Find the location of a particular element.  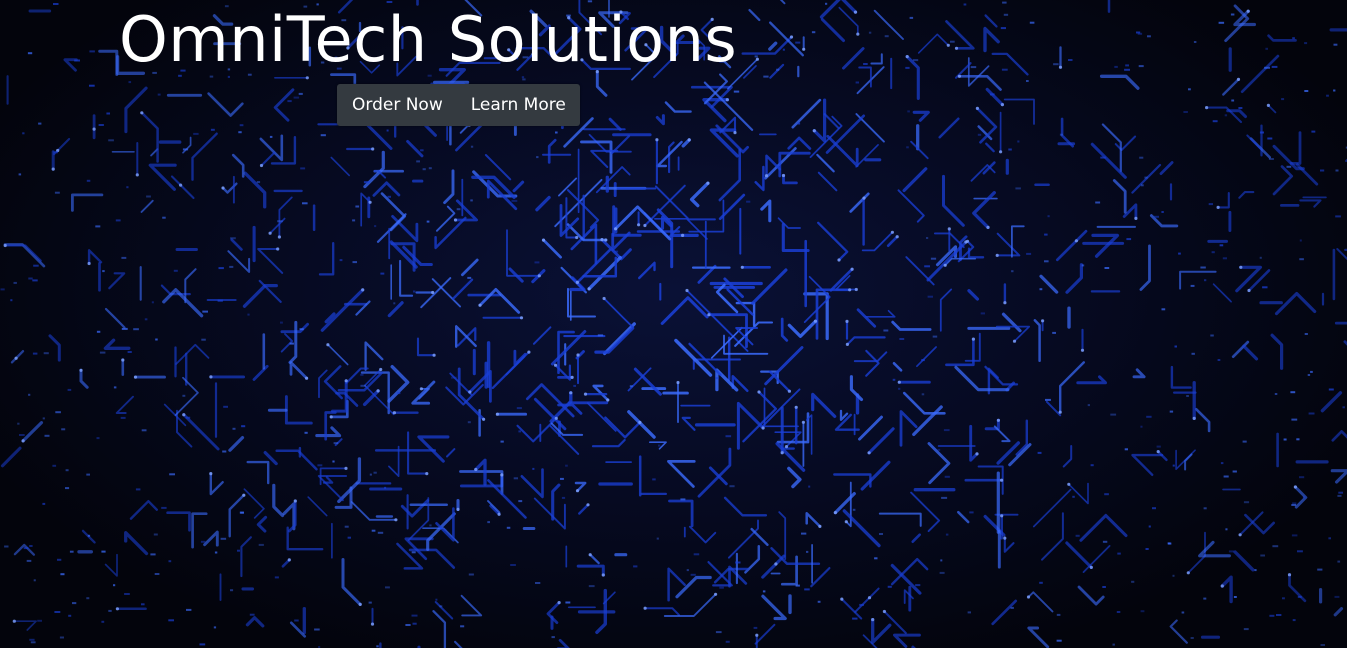

learn-more-link: Learn More is located at coordinates (518, 105).